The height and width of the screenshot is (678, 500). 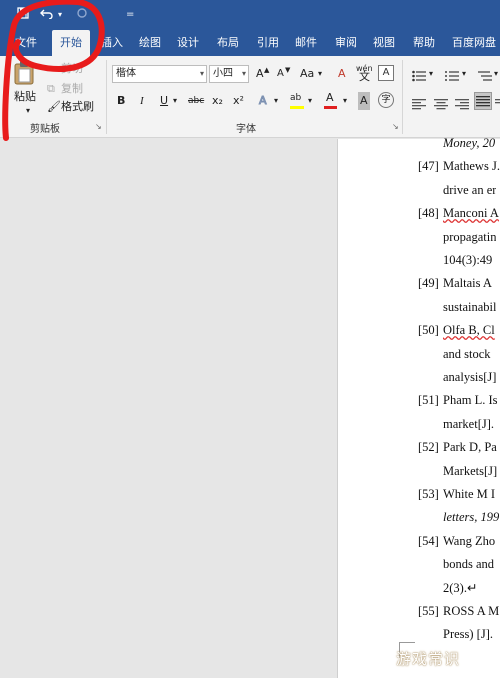 What do you see at coordinates (112, 43) in the screenshot?
I see `tab-insert: 插入` at bounding box center [112, 43].